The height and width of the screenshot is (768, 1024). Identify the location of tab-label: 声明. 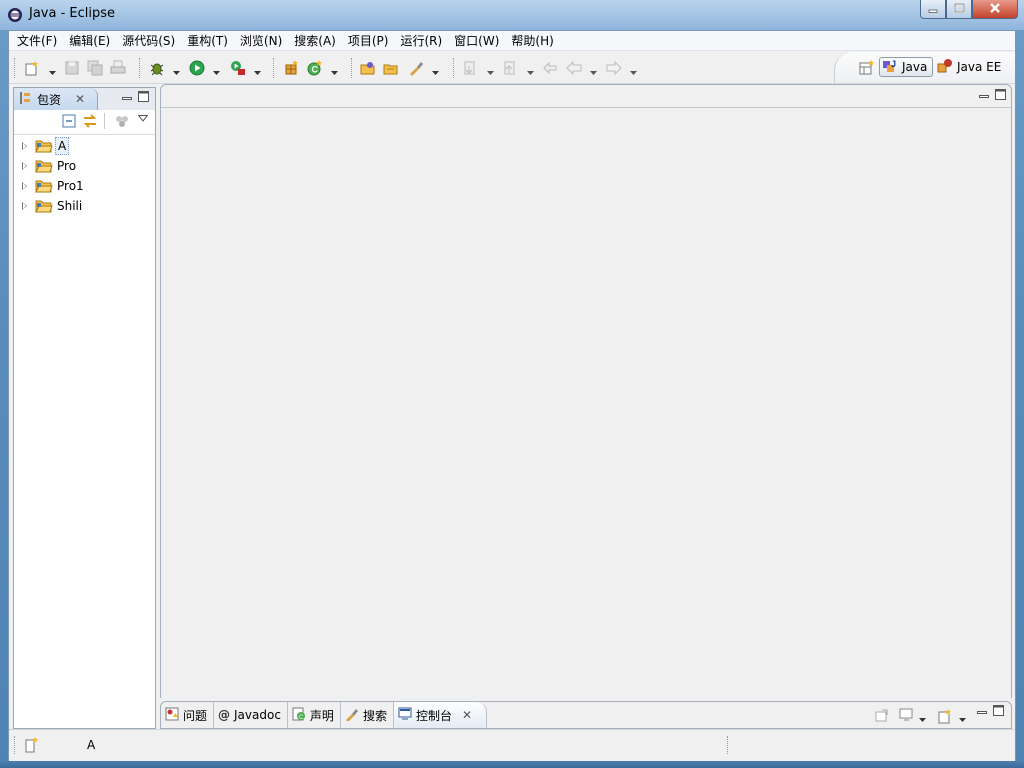
(321, 715).